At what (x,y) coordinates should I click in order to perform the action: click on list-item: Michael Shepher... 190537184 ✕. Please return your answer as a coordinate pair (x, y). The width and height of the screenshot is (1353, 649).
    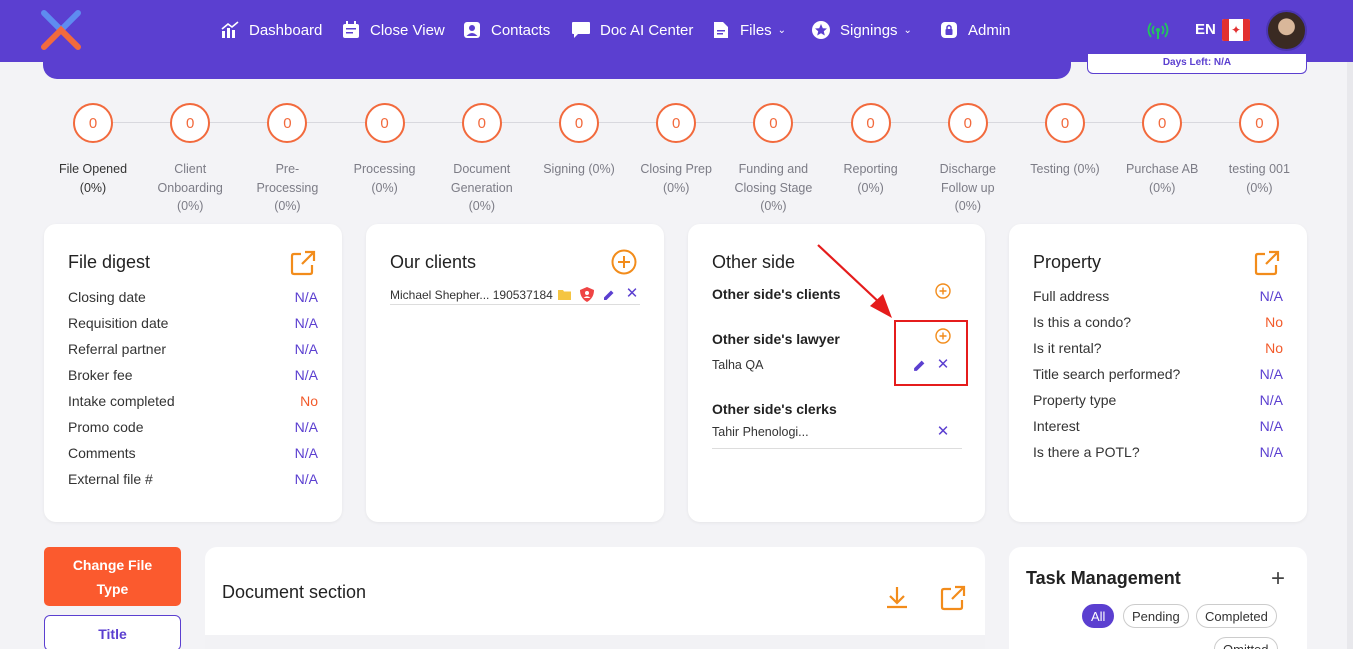
    Looking at the image, I should click on (515, 295).